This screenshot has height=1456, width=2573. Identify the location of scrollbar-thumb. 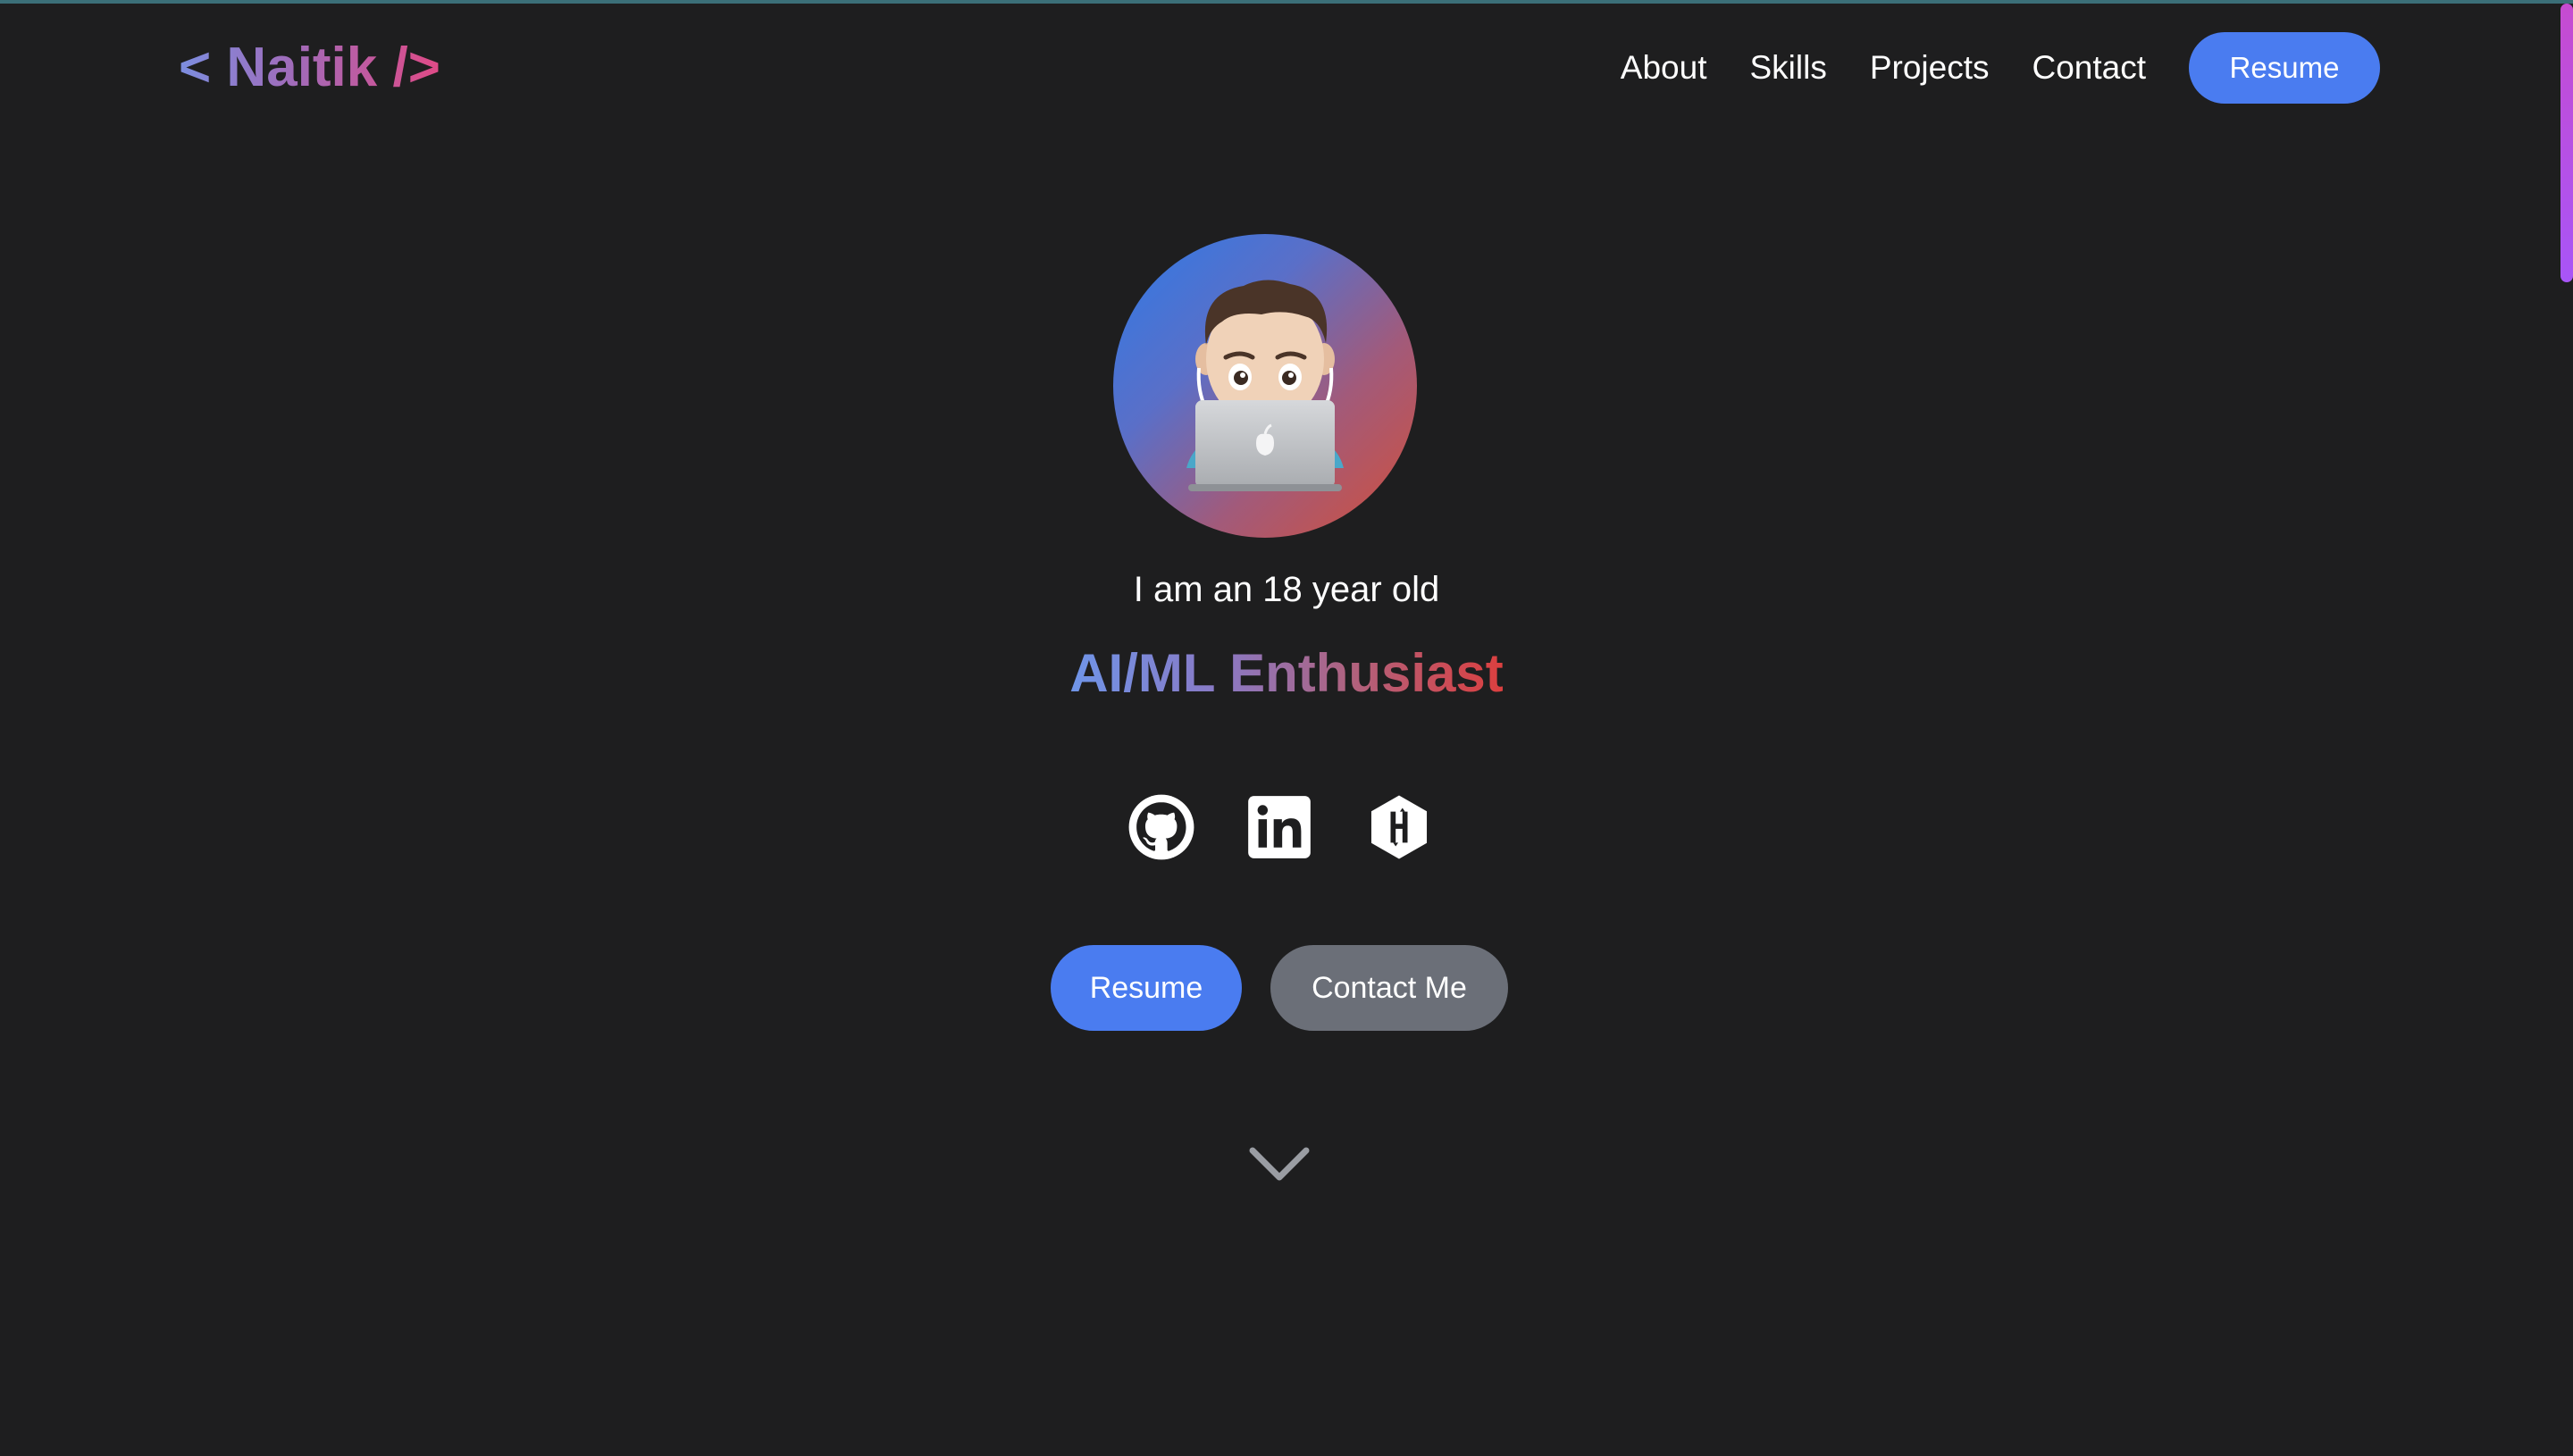
(2566, 143).